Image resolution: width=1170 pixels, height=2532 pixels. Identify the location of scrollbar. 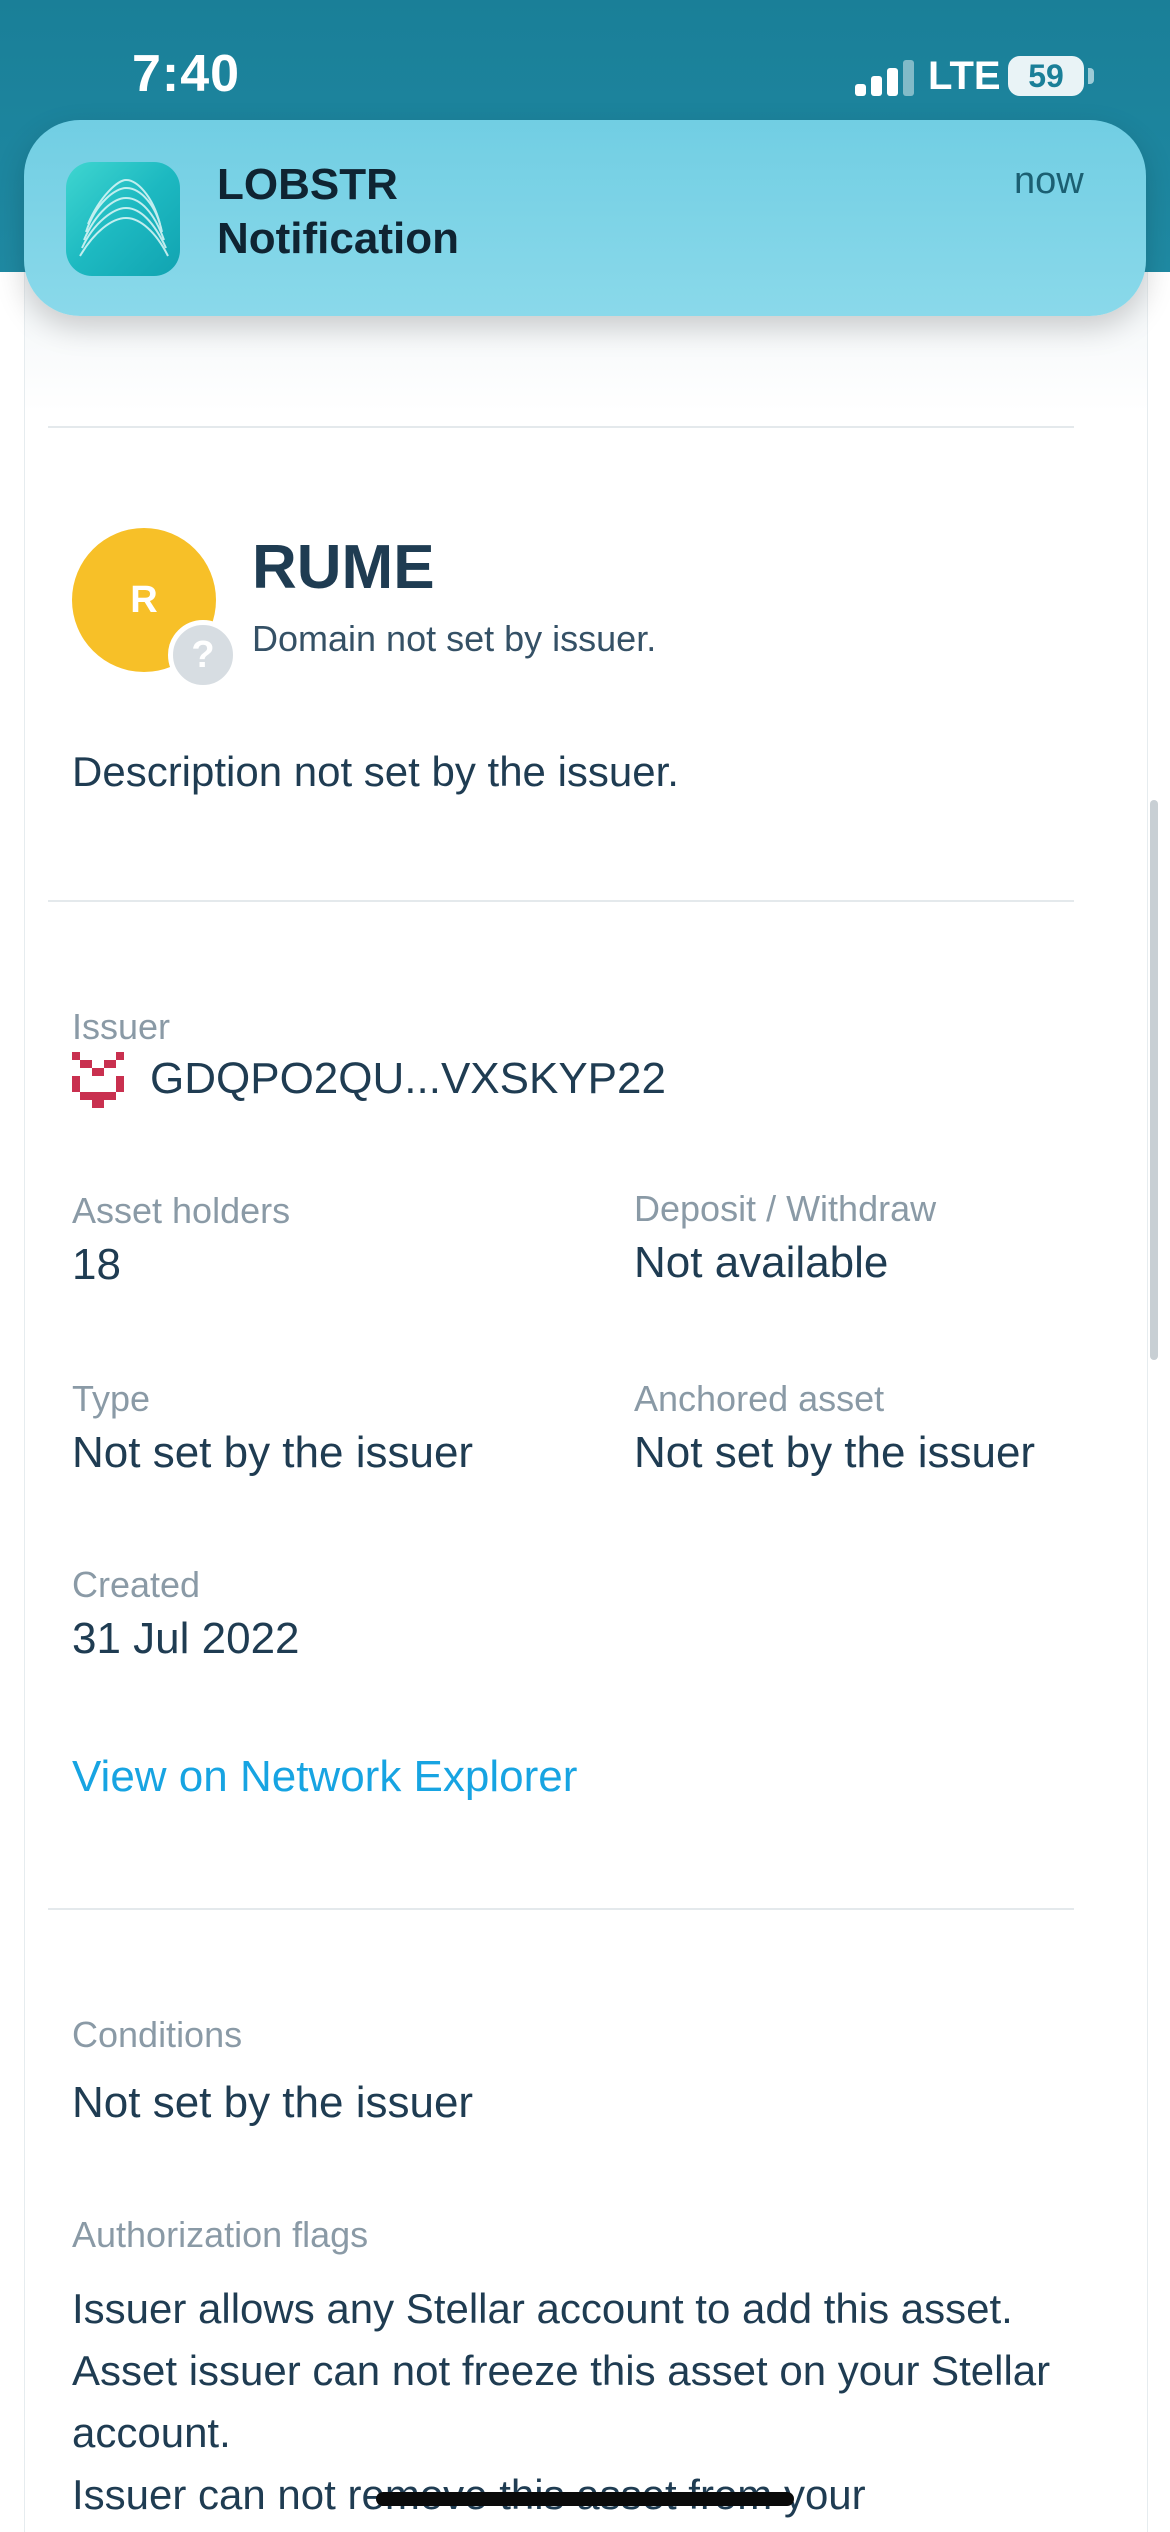
(1154, 1080).